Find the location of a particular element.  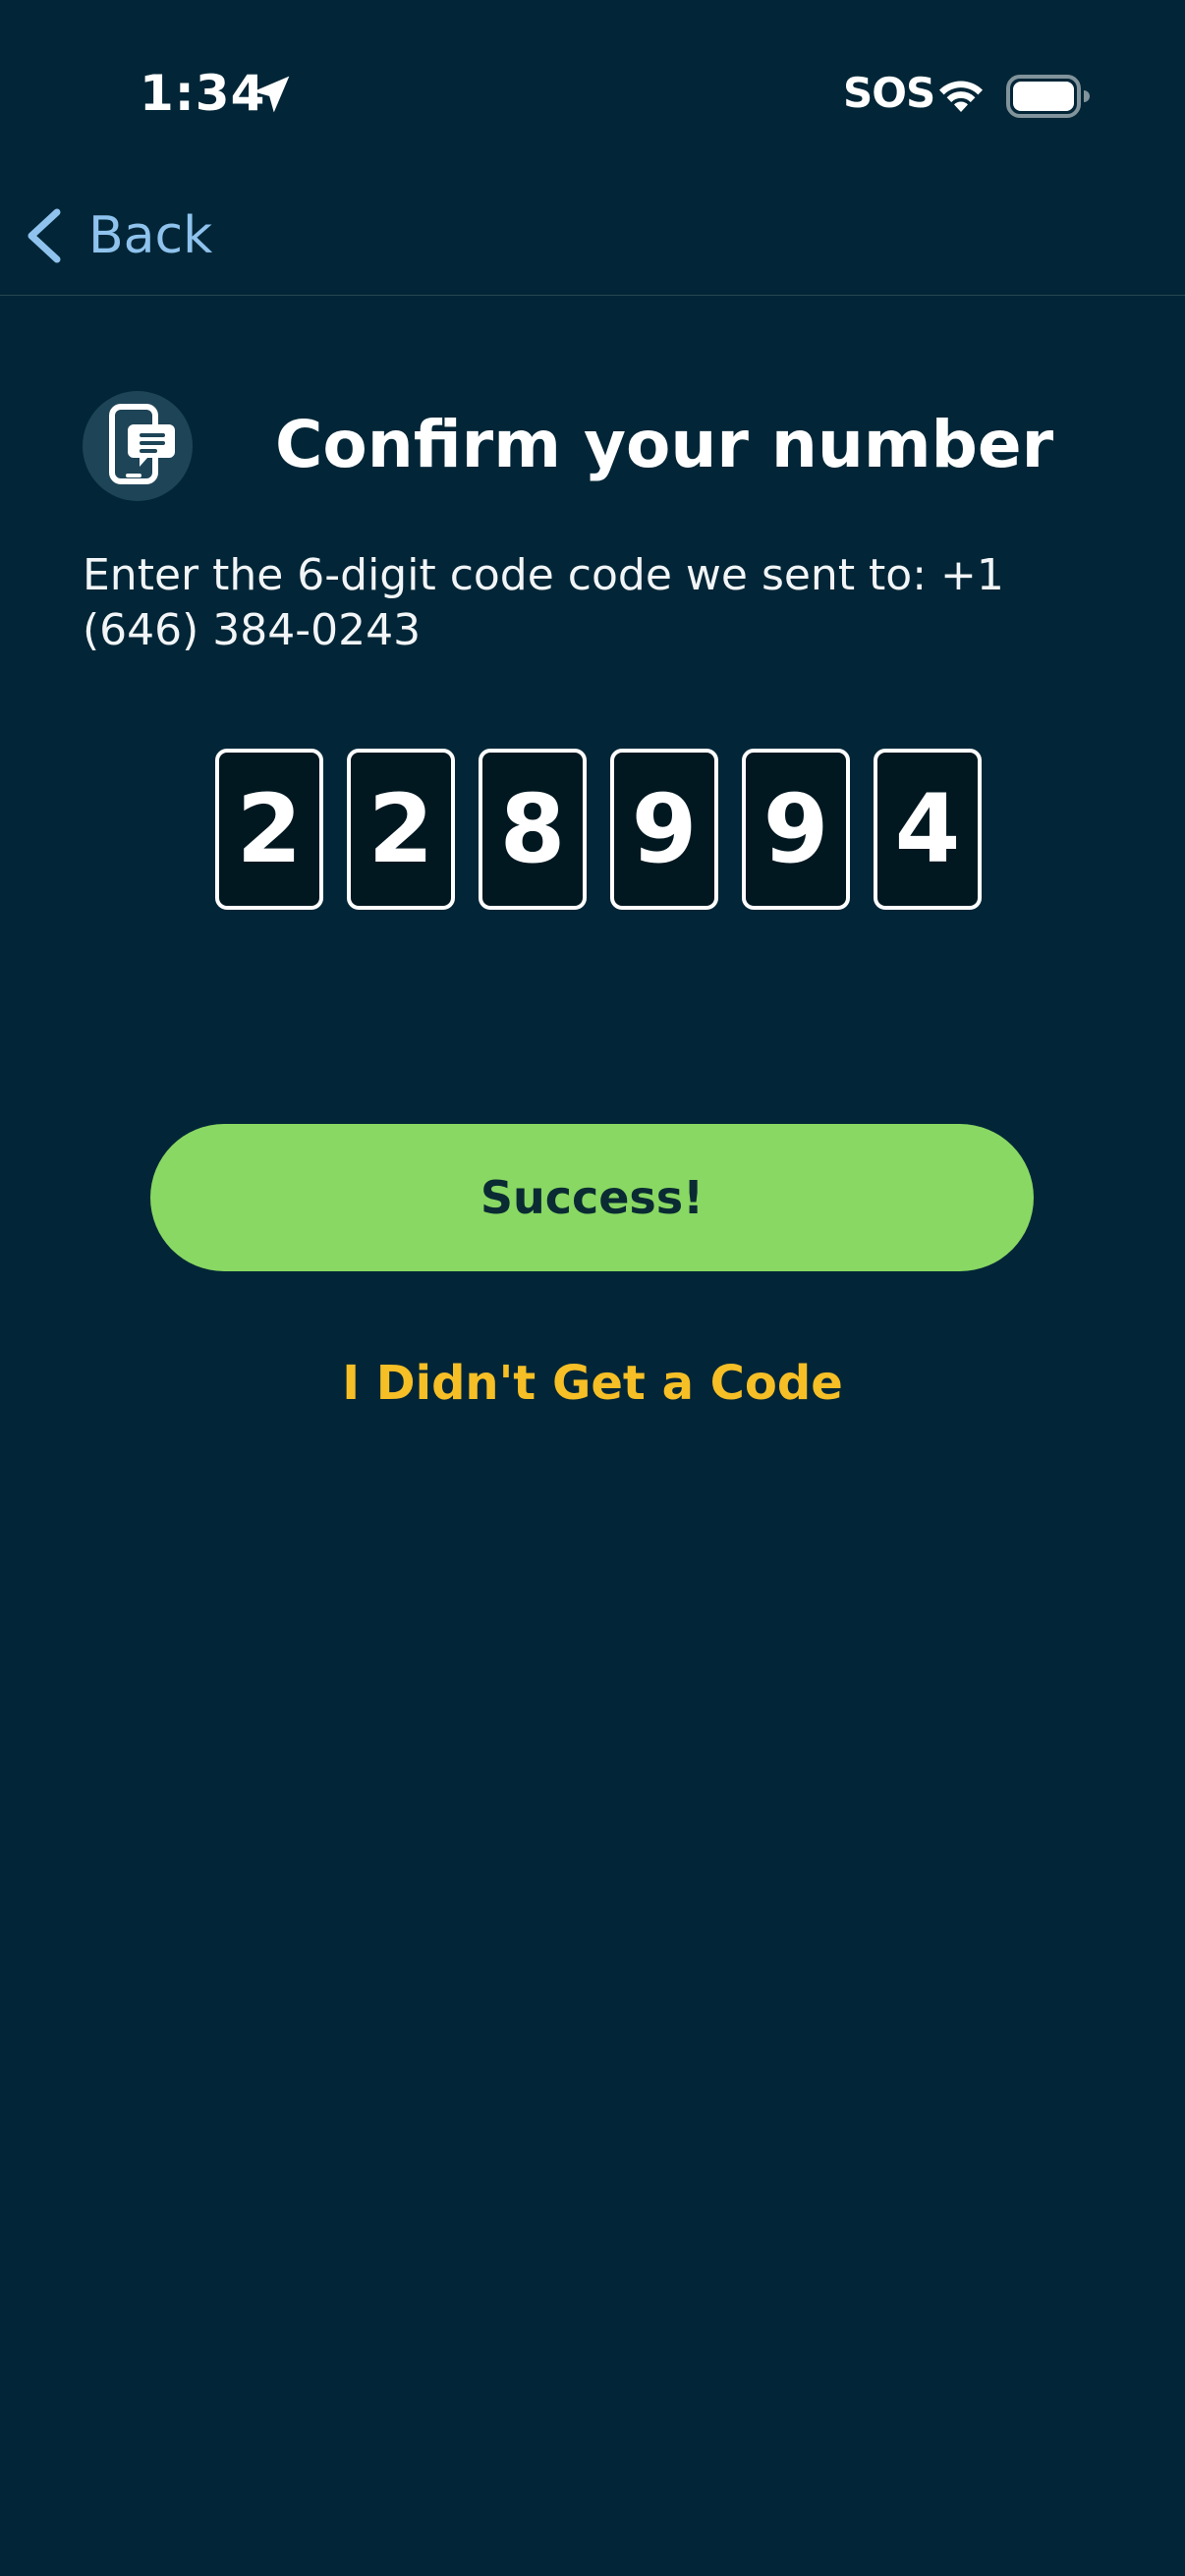

code-digit-4: 9 is located at coordinates (664, 829).